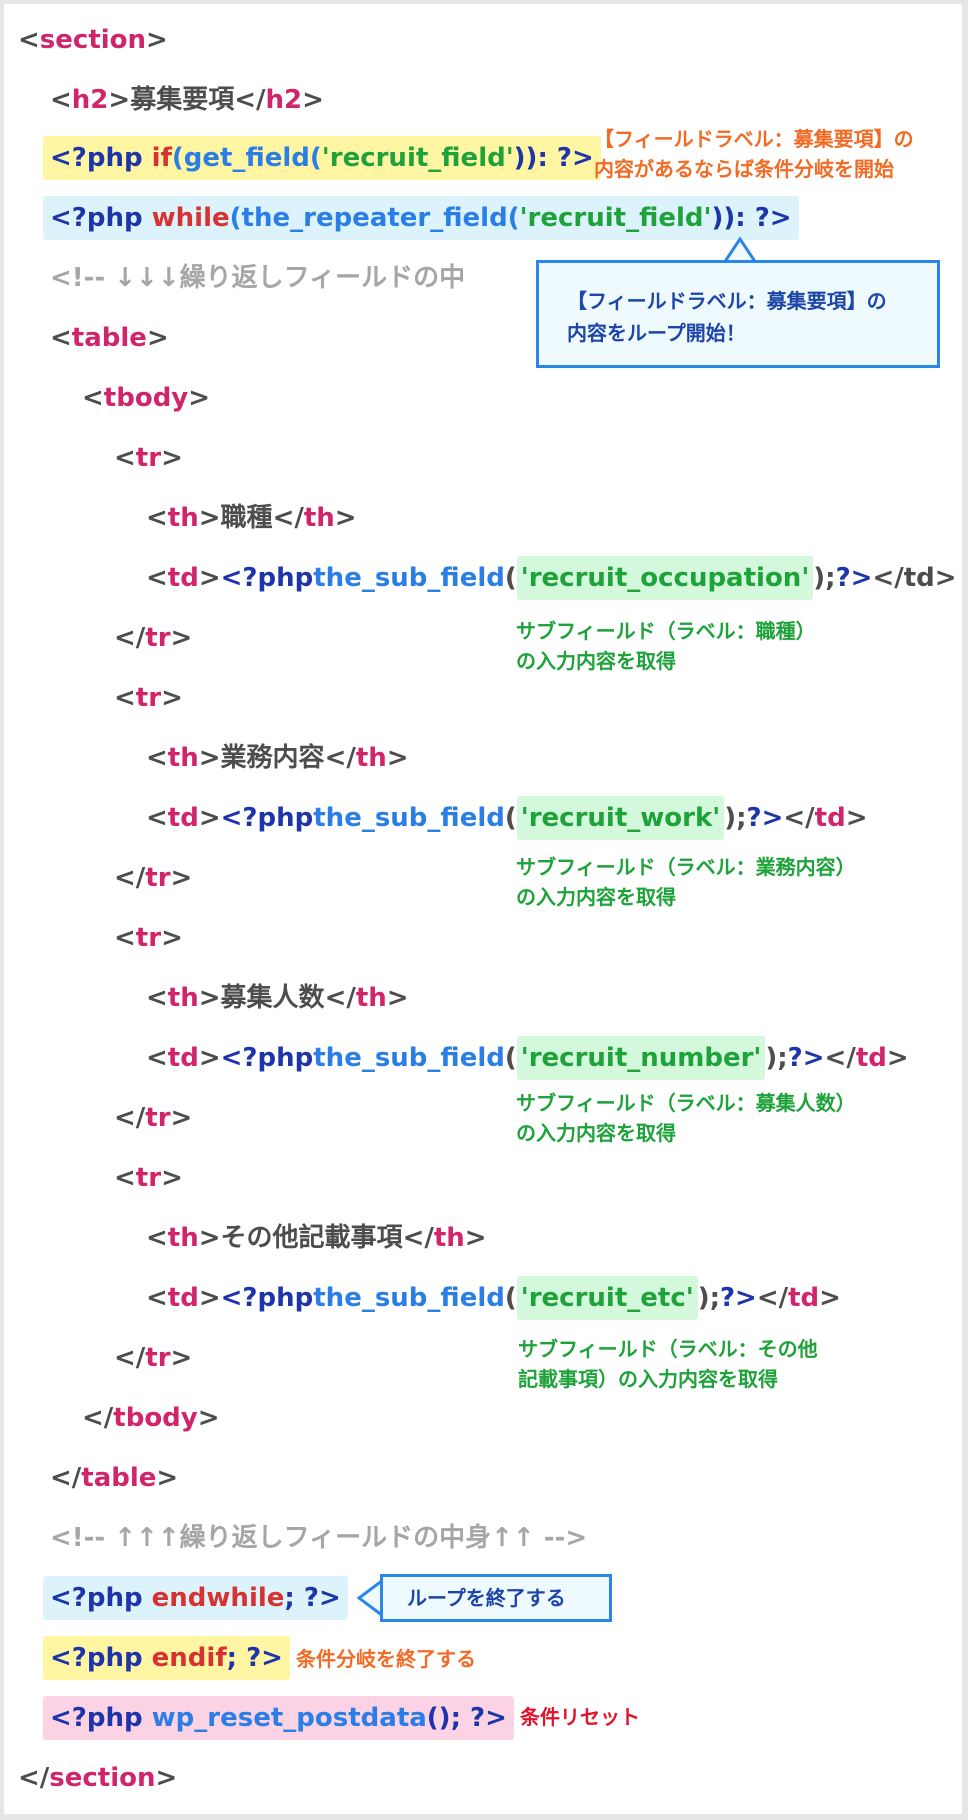 This screenshot has width=968, height=1820. What do you see at coordinates (316, 1238) in the screenshot?
I see `code-line-th-etc: <th>その他記載事項</th>` at bounding box center [316, 1238].